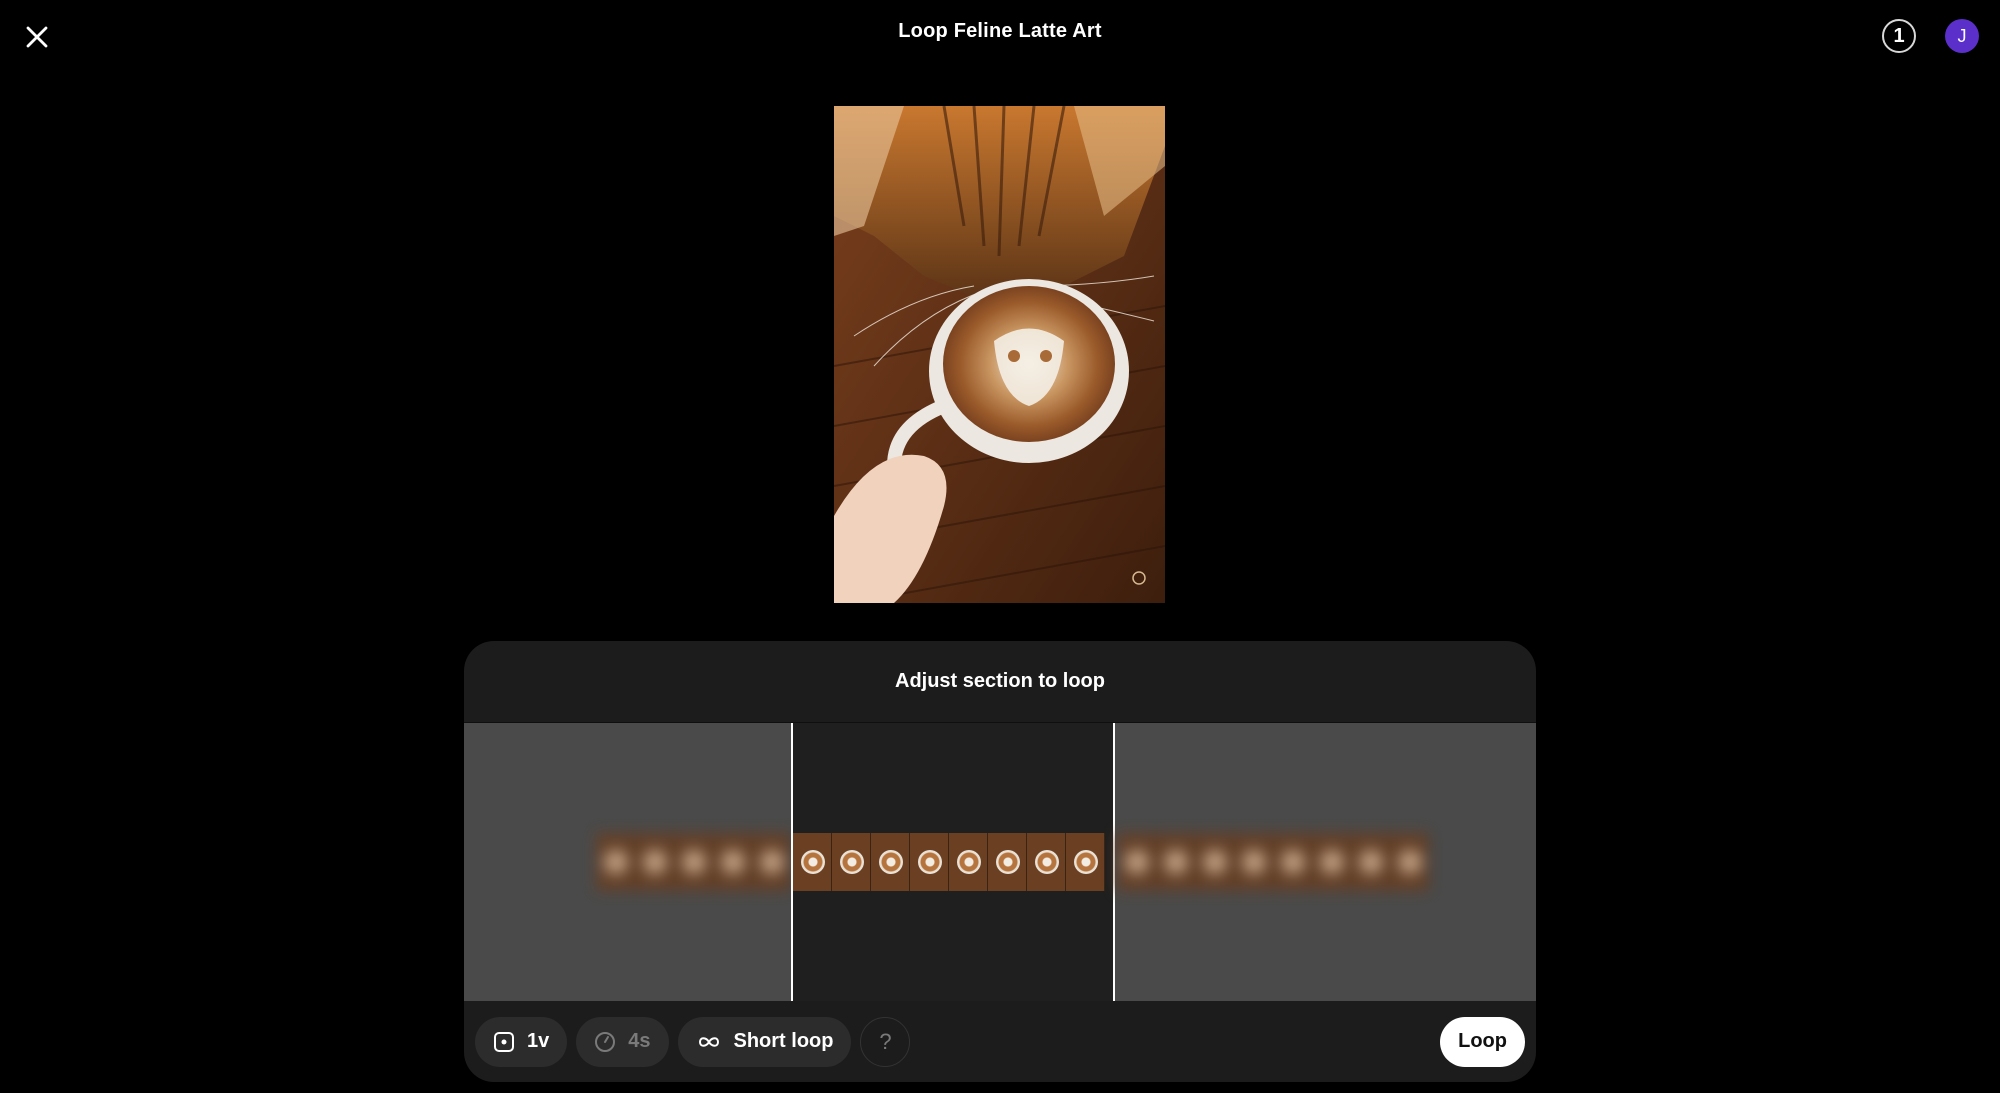  What do you see at coordinates (605, 1042) in the screenshot?
I see `clock-icon` at bounding box center [605, 1042].